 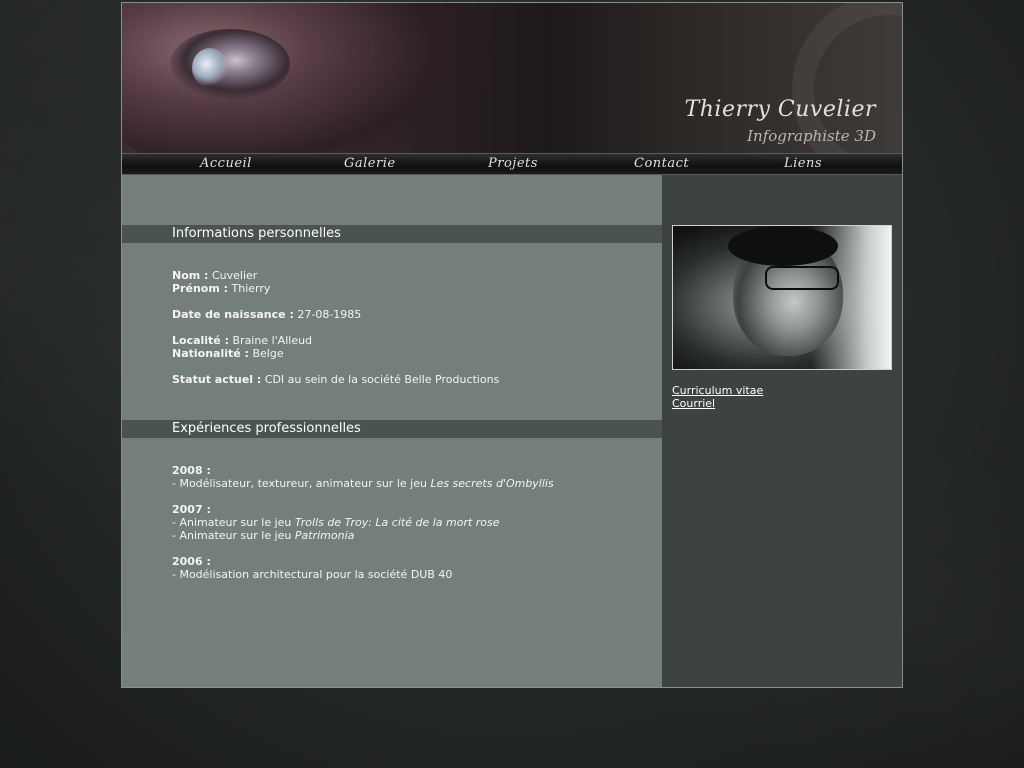 What do you see at coordinates (363, 509) in the screenshot?
I see `experience-year-2007: 2007 :` at bounding box center [363, 509].